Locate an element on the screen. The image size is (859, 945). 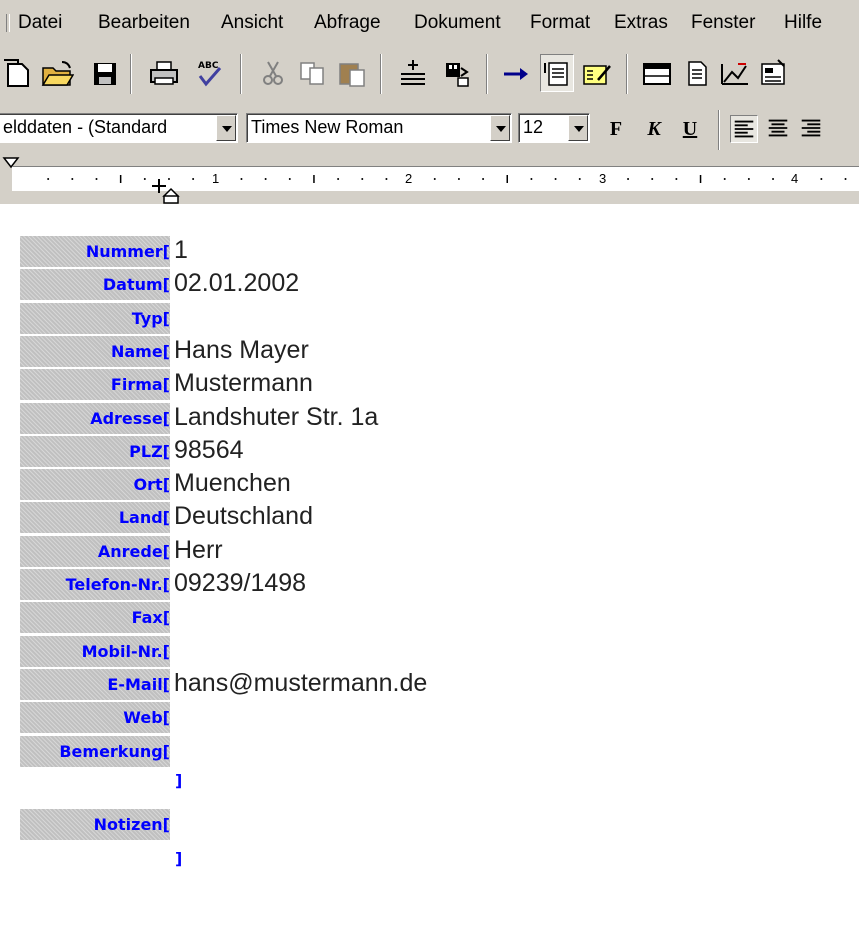
svg-text: ABC is located at coordinates (208, 66).